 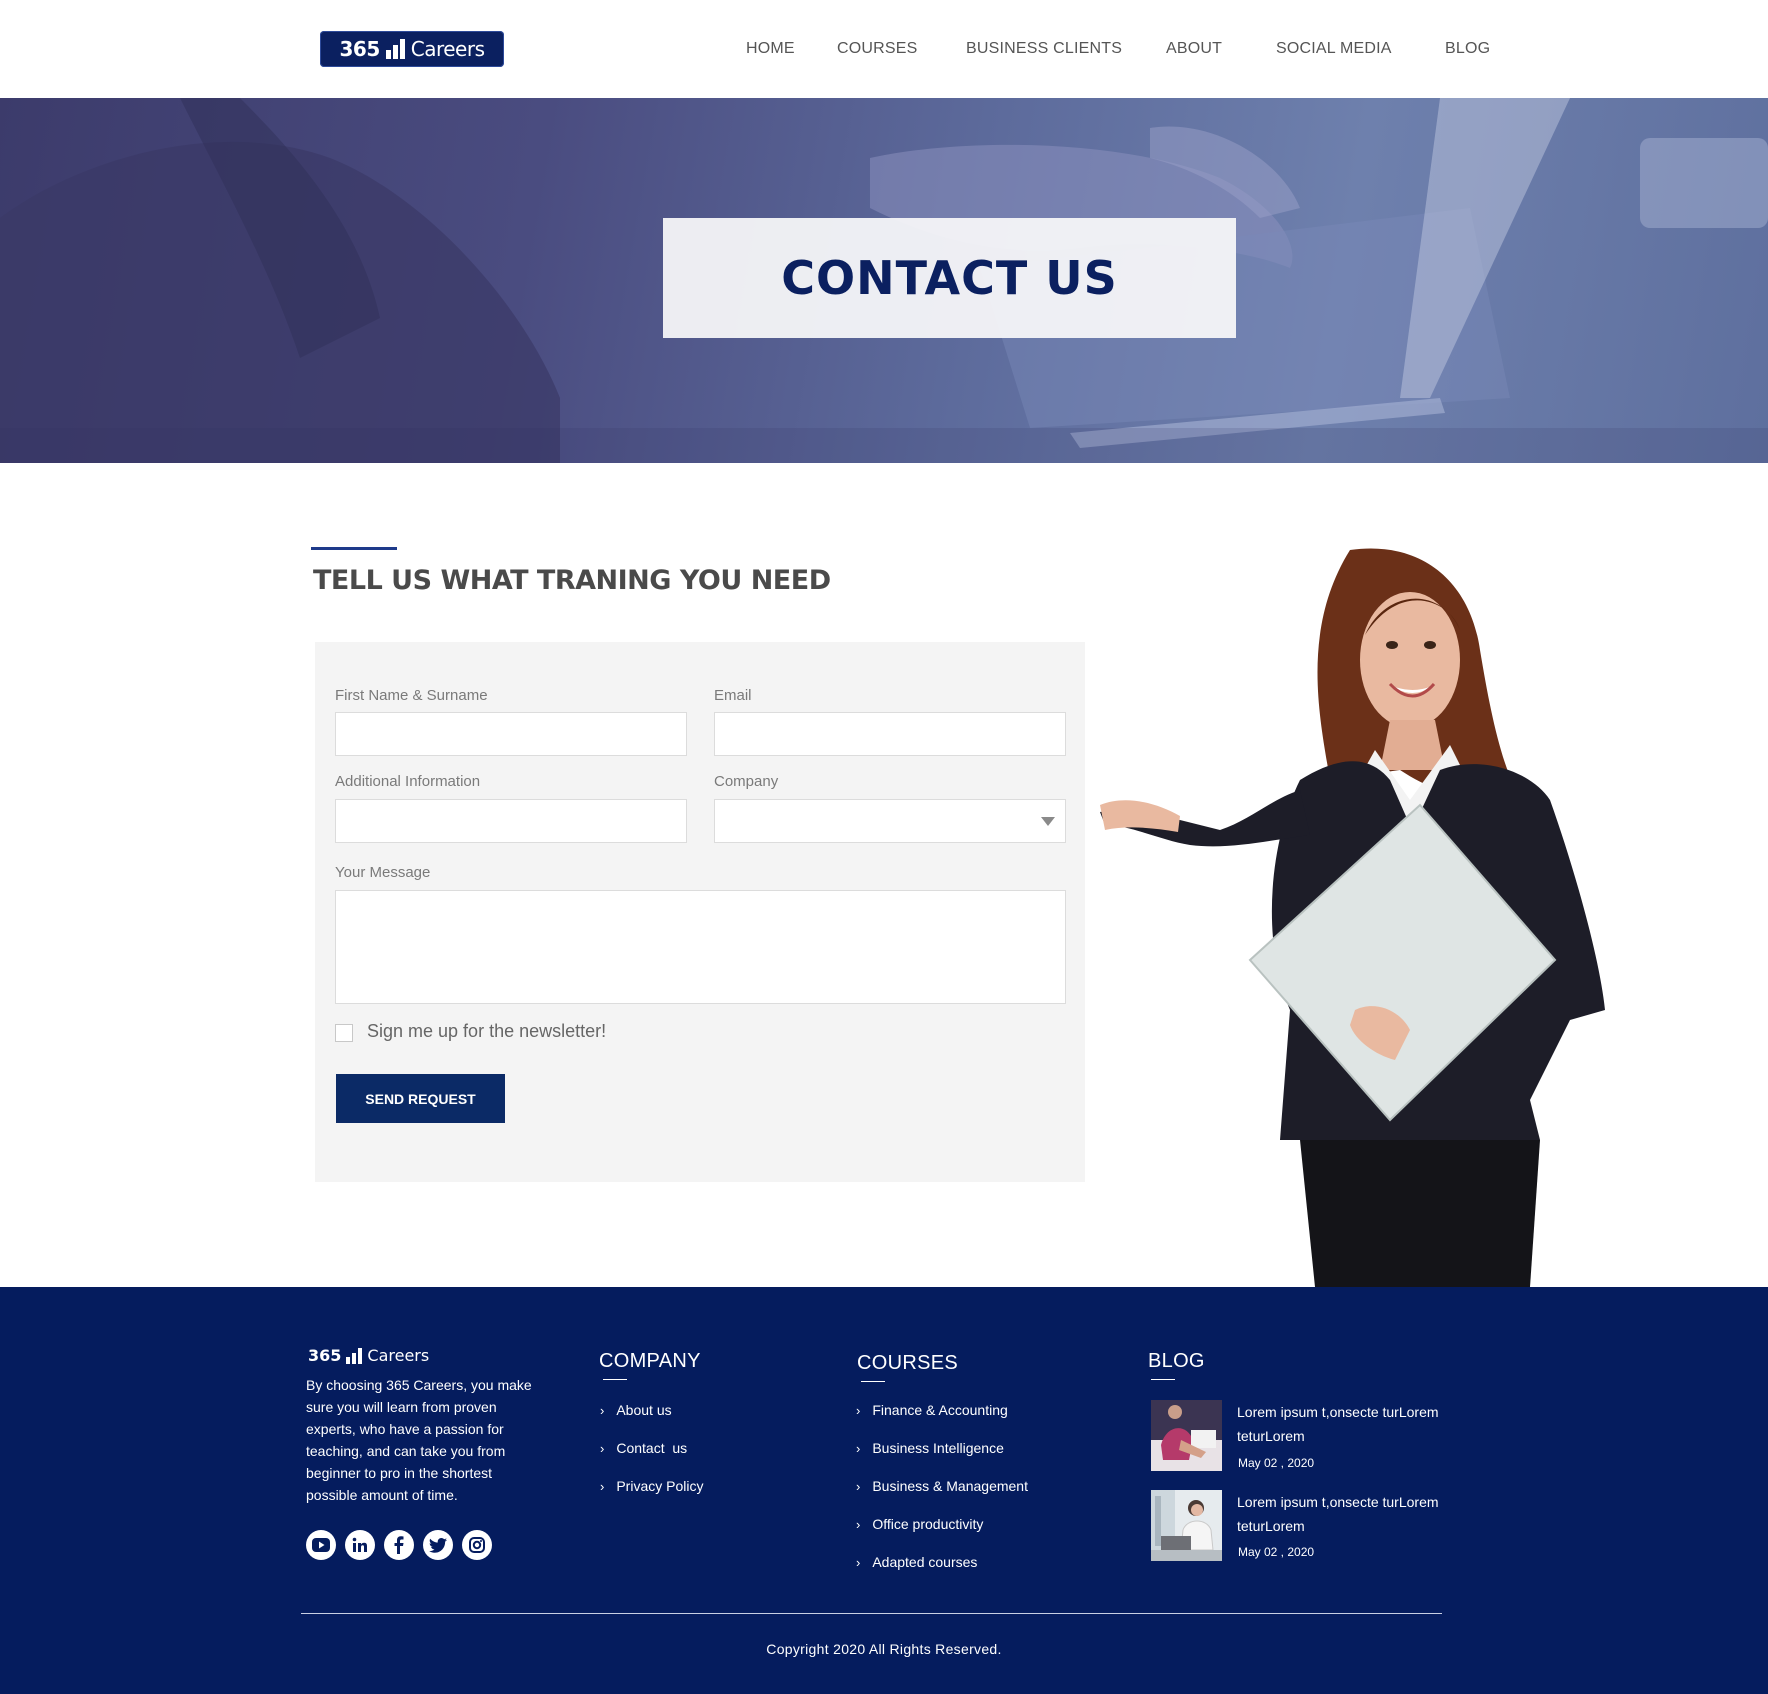 What do you see at coordinates (438, 1545) in the screenshot?
I see `twitter-icon` at bounding box center [438, 1545].